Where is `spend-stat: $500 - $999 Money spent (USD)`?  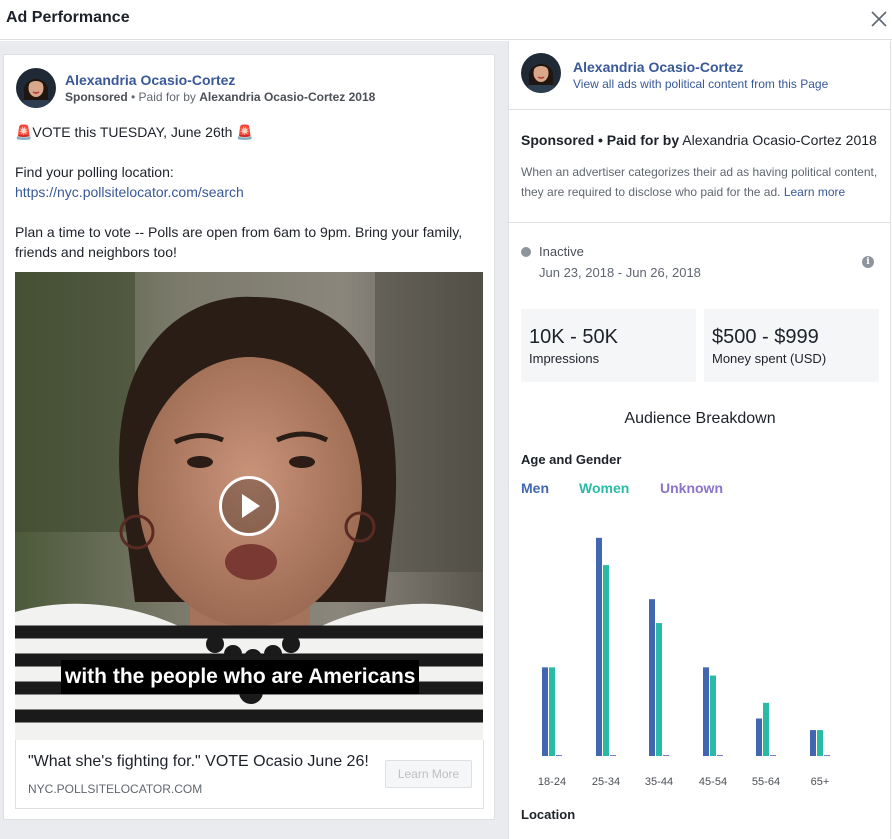 spend-stat: $500 - $999 Money spent (USD) is located at coordinates (791, 345).